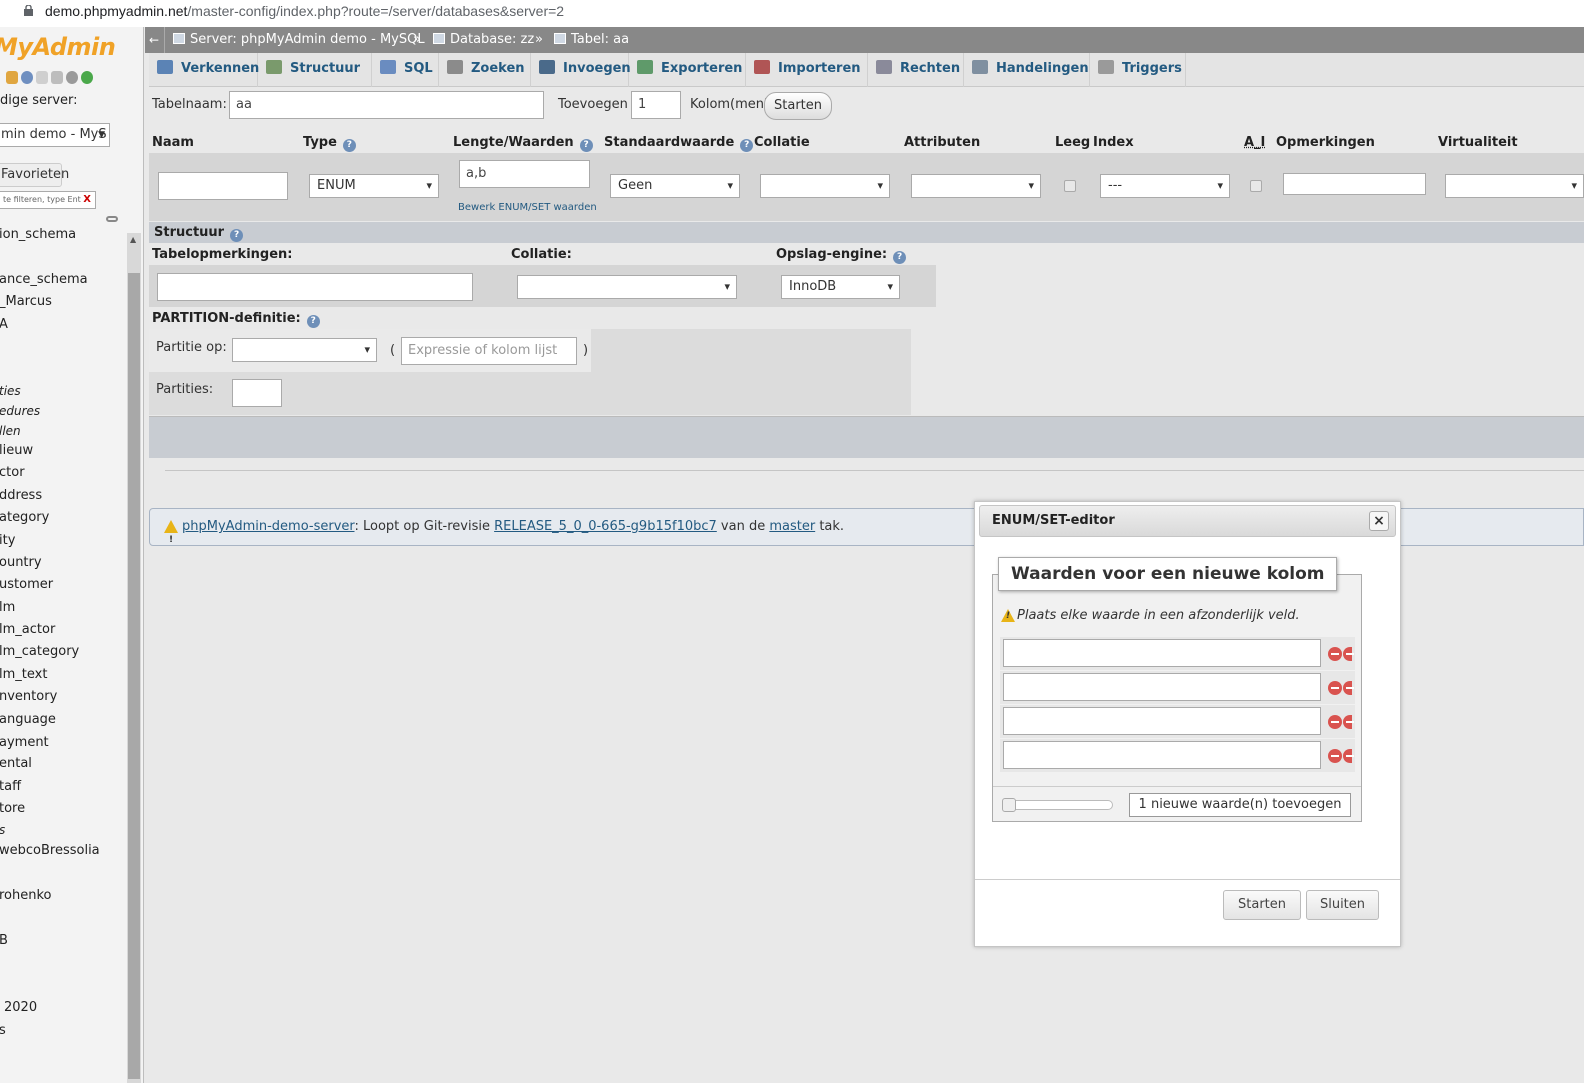 The image size is (1584, 1083). Describe the element at coordinates (1070, 186) in the screenshot. I see `column-null-checkbox` at that location.